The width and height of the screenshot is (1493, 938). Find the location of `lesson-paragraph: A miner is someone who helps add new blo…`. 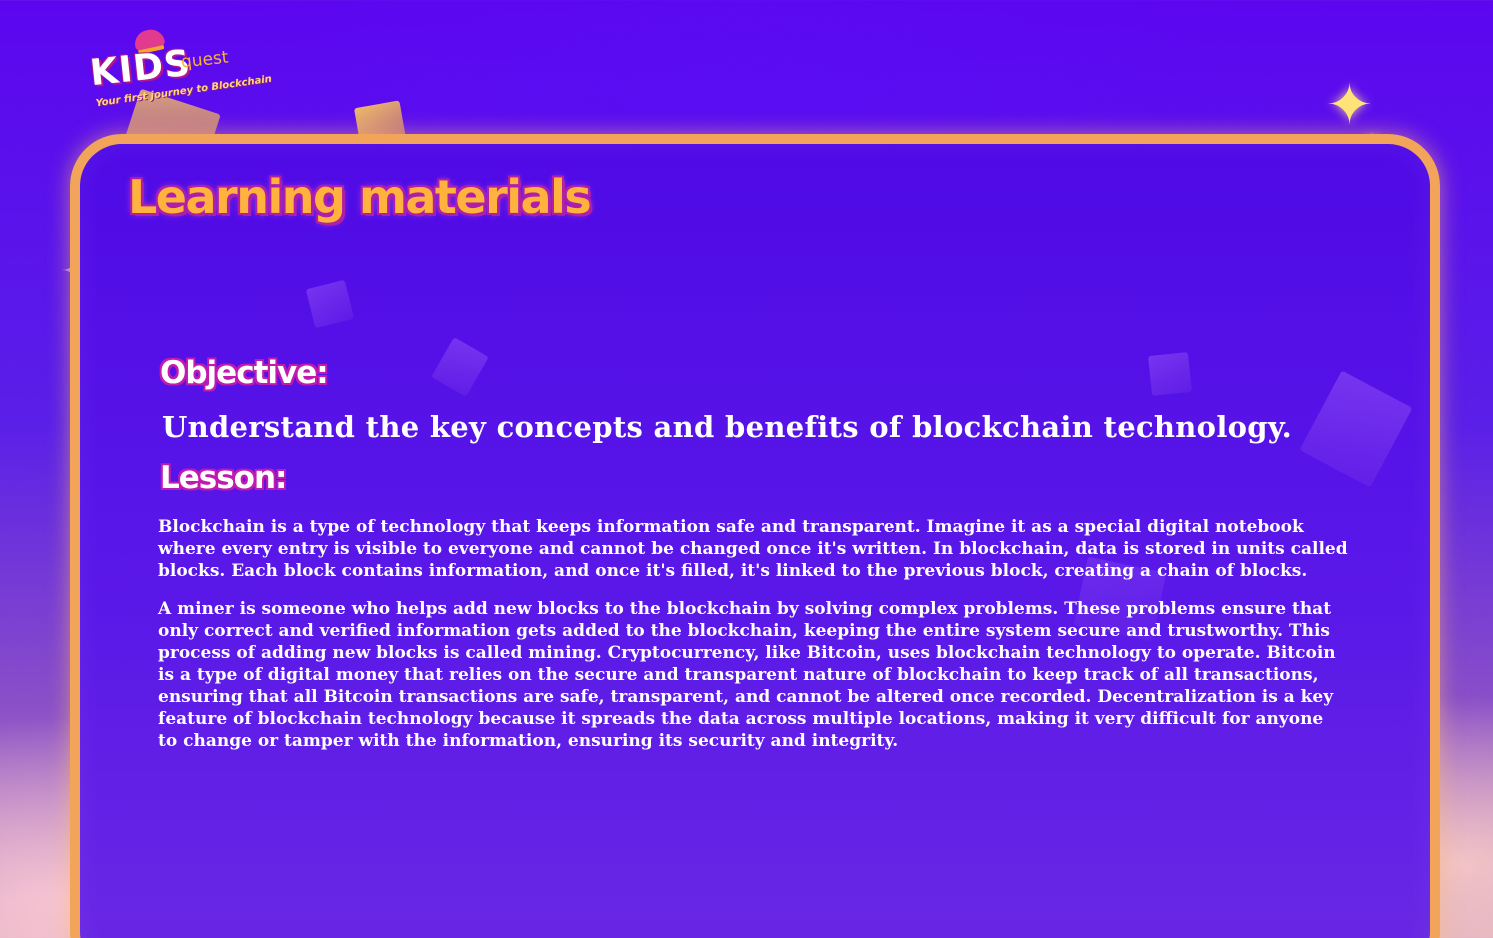

lesson-paragraph: A miner is someone who helps add new blo… is located at coordinates (747, 675).